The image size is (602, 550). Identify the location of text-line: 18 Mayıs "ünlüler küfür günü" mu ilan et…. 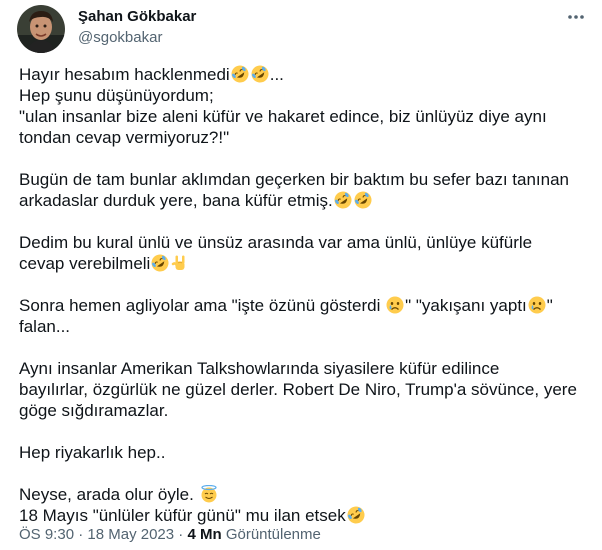
(182, 515).